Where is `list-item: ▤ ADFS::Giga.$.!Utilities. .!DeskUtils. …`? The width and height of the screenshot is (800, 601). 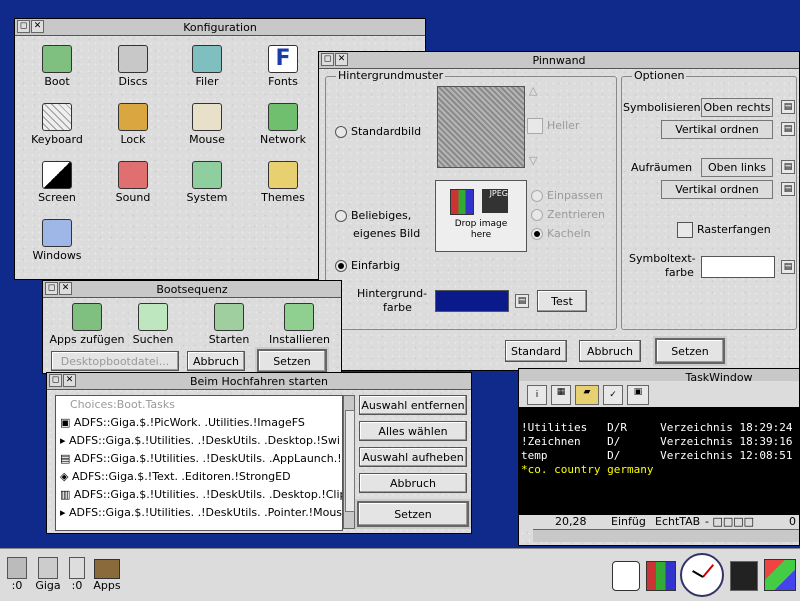
list-item: ▤ ADFS::Giga.$.!Utilities. .!DeskUtils. … is located at coordinates (199, 459).